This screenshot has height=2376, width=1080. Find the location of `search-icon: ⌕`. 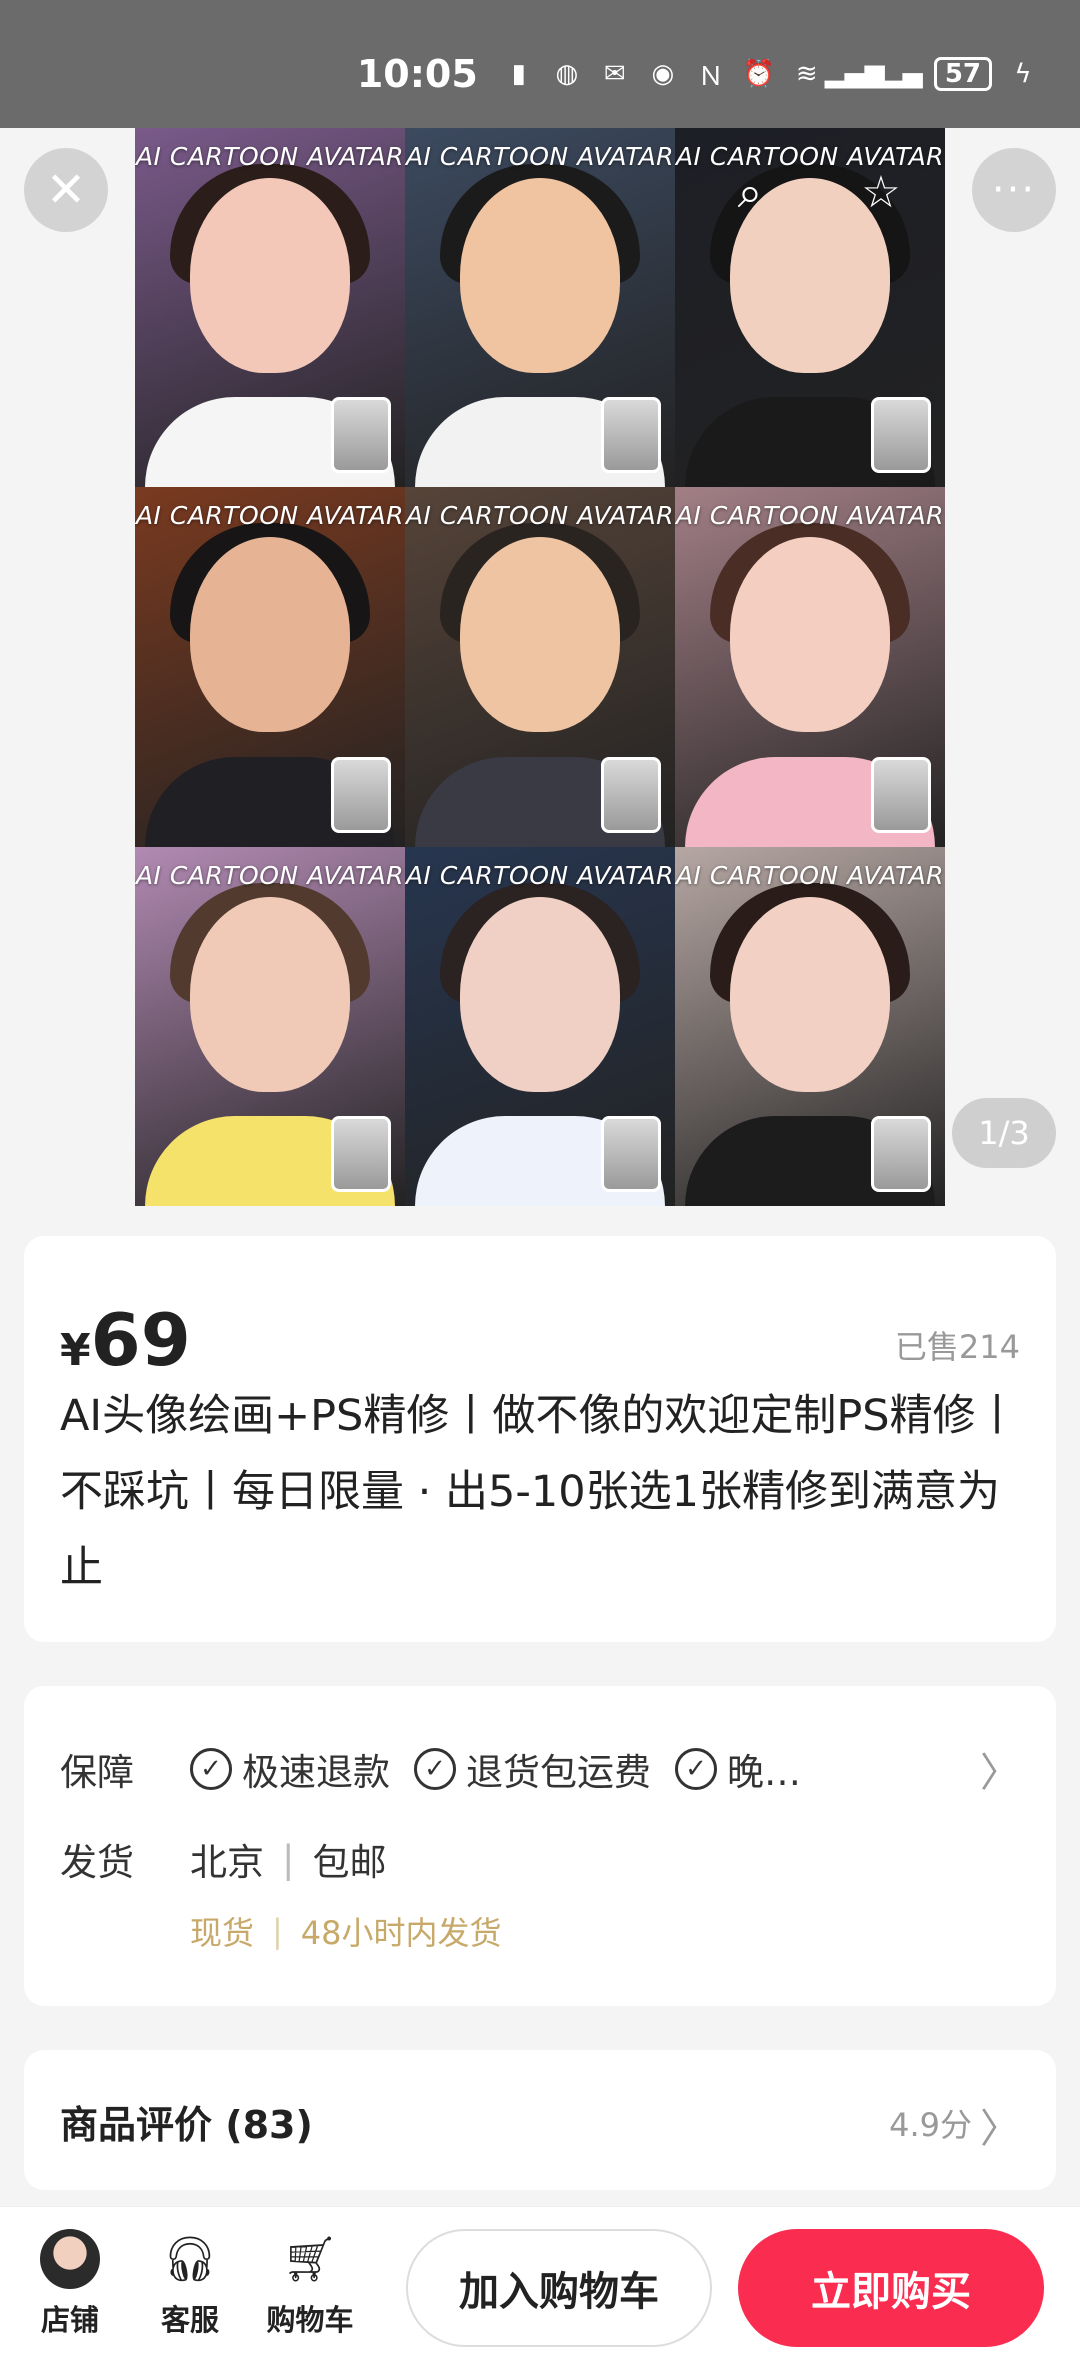

search-icon: ⌕ is located at coordinates (750, 192).